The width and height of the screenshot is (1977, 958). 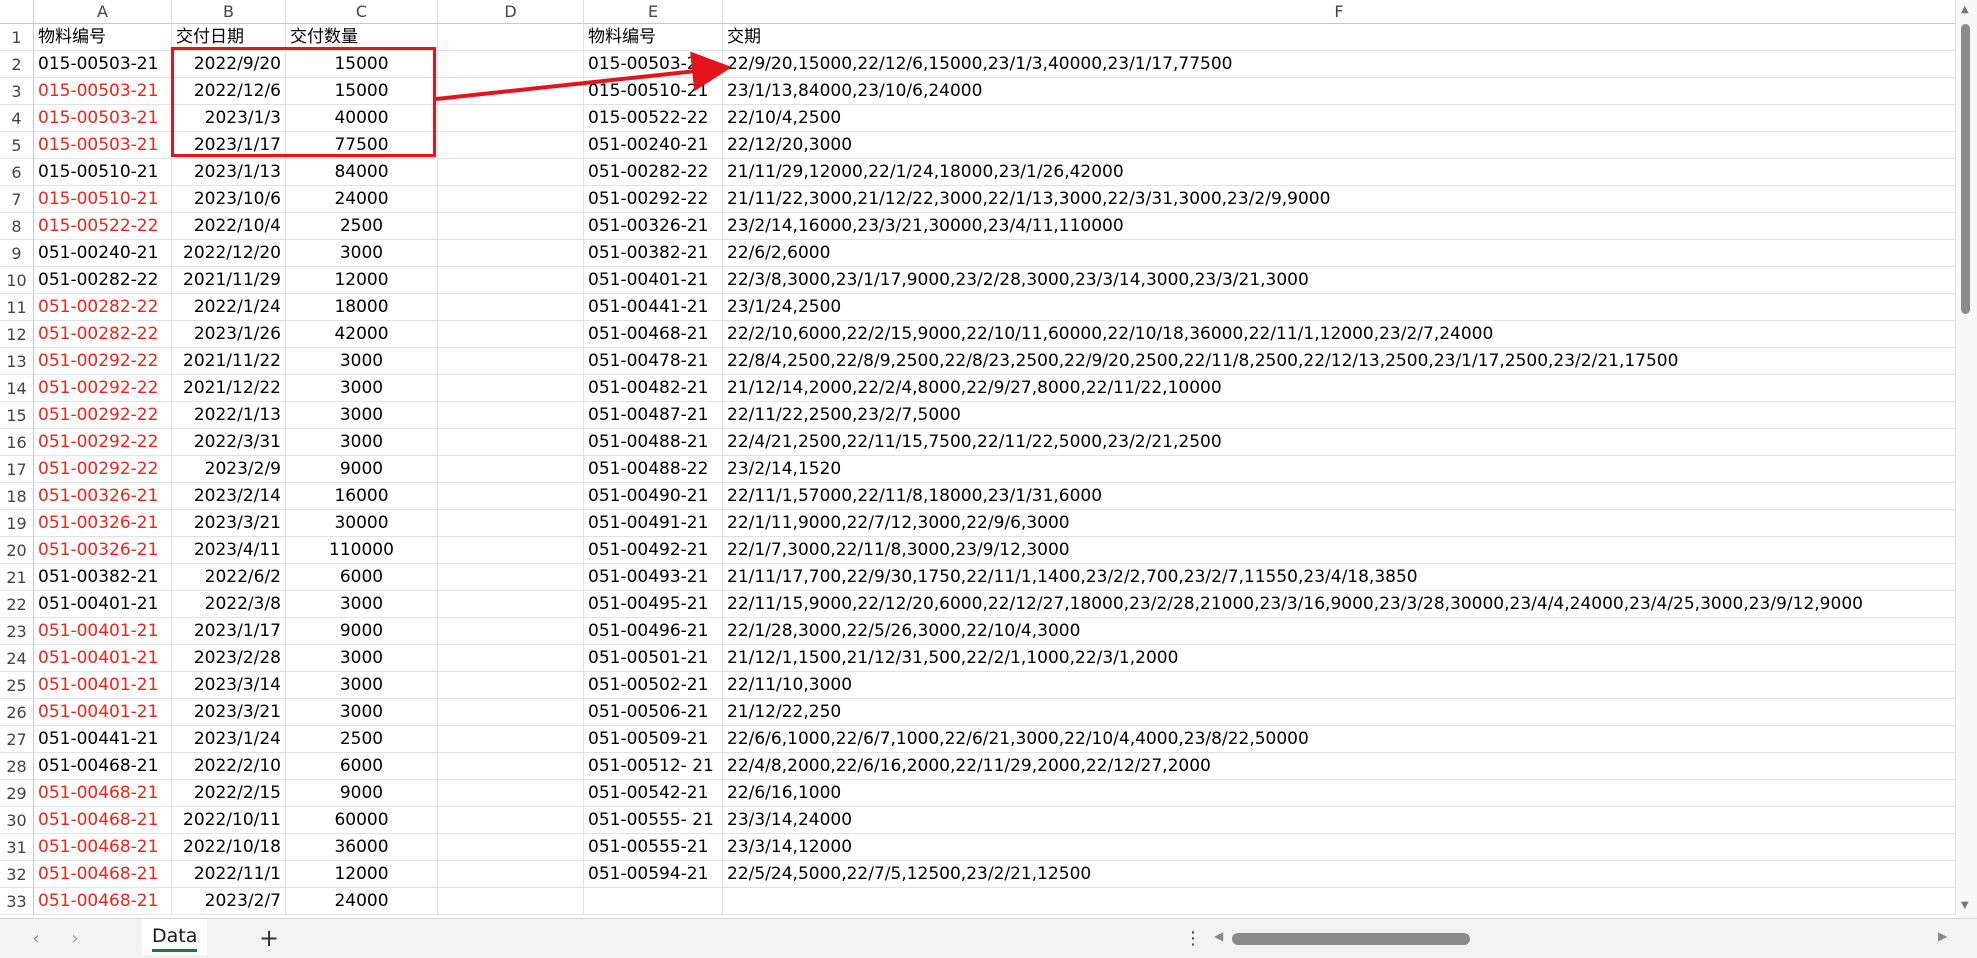 What do you see at coordinates (1339, 118) in the screenshot?
I see `summary-terms-cell: 22/10/4,2500` at bounding box center [1339, 118].